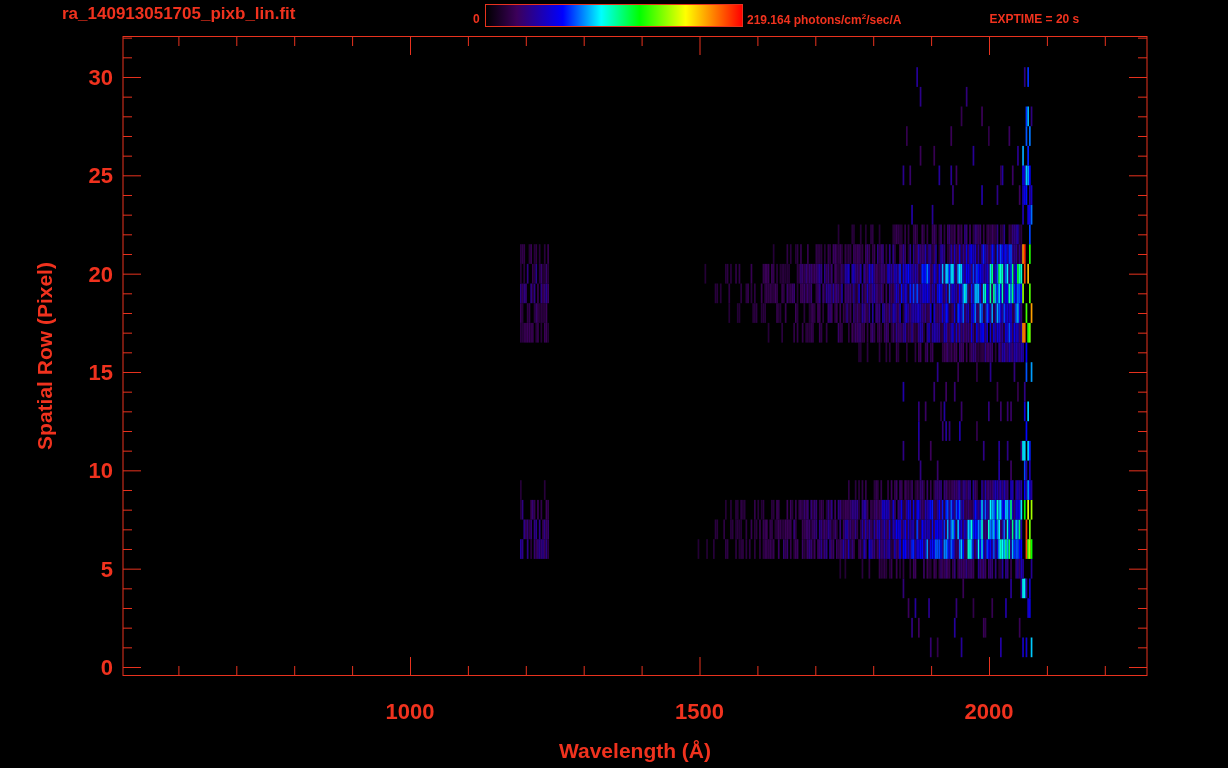 The image size is (1228, 768). What do you see at coordinates (179, 14) in the screenshot?
I see `file-title: ra_140913051705_pixb_lin.fit` at bounding box center [179, 14].